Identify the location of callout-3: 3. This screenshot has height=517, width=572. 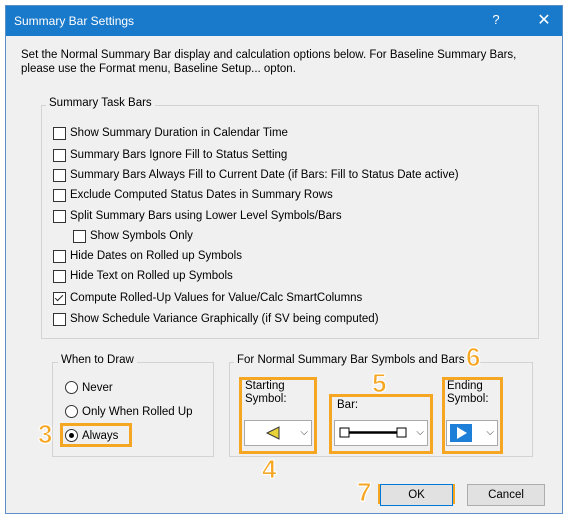
(45, 434).